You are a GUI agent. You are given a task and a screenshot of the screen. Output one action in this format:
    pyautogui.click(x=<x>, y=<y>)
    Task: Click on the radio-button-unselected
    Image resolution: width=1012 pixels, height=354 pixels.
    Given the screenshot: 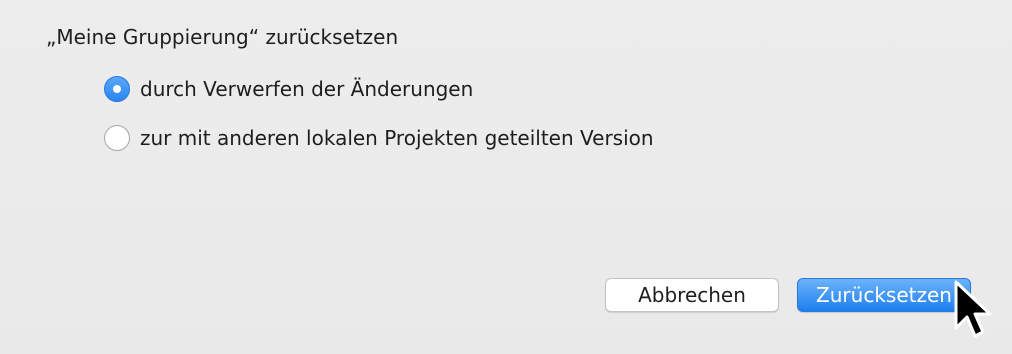 What is the action you would take?
    pyautogui.click(x=117, y=138)
    